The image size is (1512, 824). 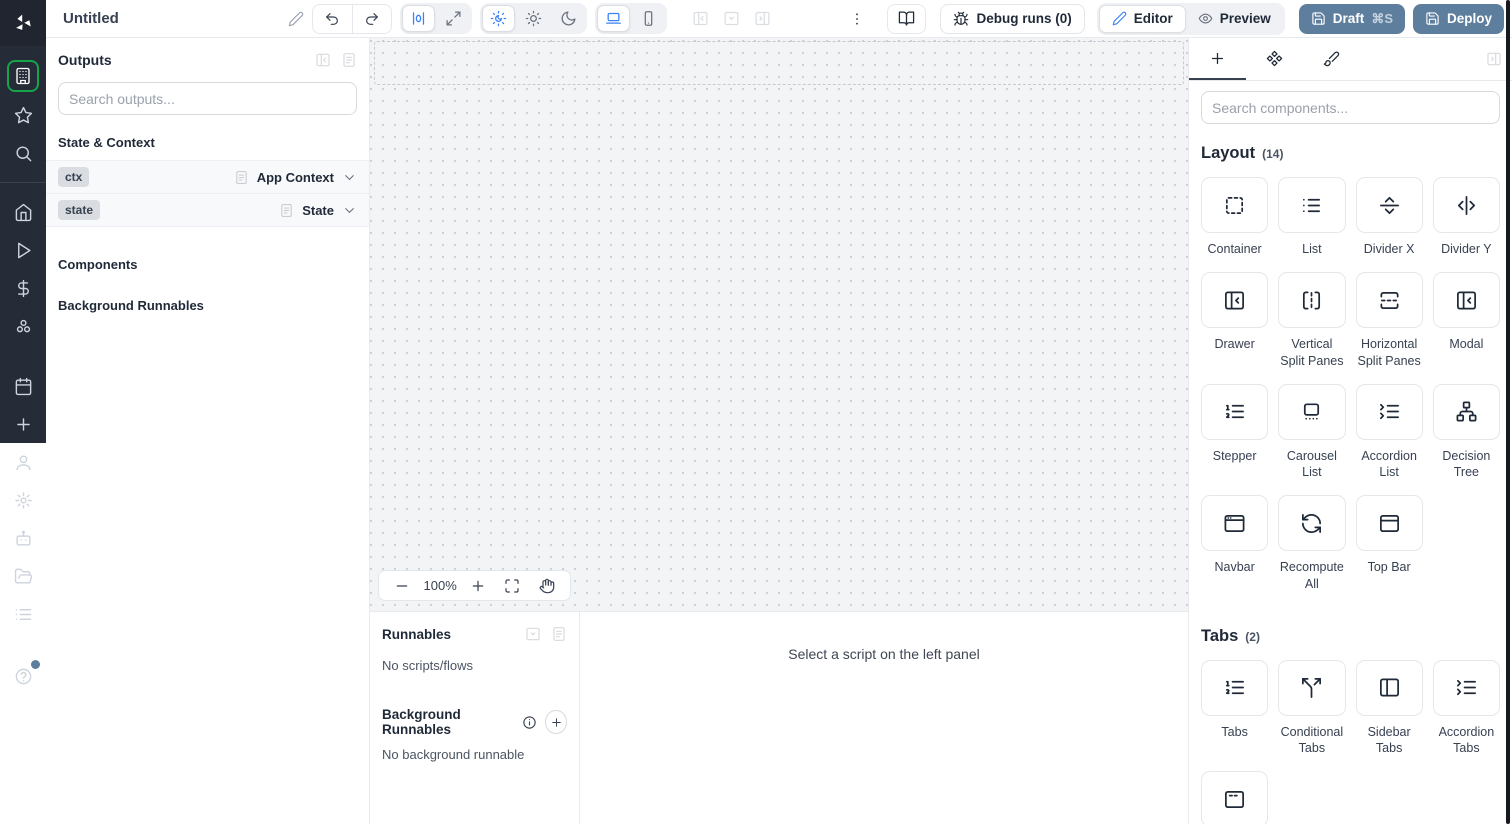 I want to click on component-card-conditional-tabs, so click(x=1312, y=687).